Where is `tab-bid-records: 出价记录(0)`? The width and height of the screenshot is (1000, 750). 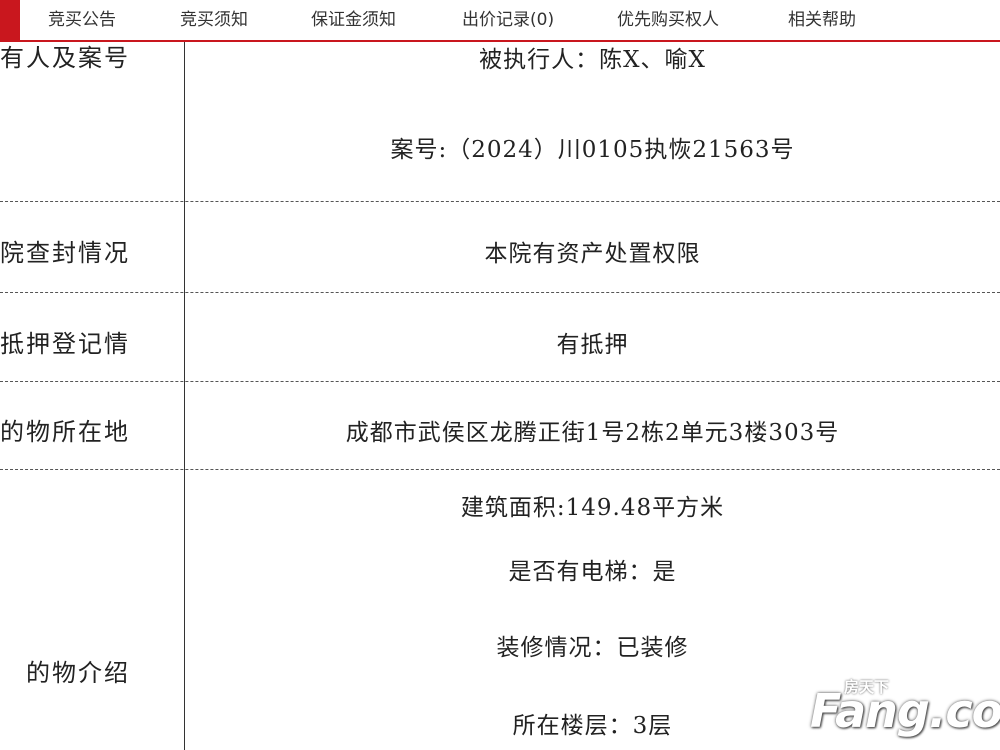 tab-bid-records: 出价记录(0) is located at coordinates (508, 20).